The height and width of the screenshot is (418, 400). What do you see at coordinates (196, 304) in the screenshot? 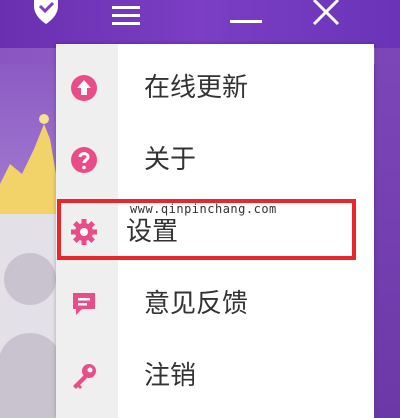
I see `menu-item-label: 意见反馈` at bounding box center [196, 304].